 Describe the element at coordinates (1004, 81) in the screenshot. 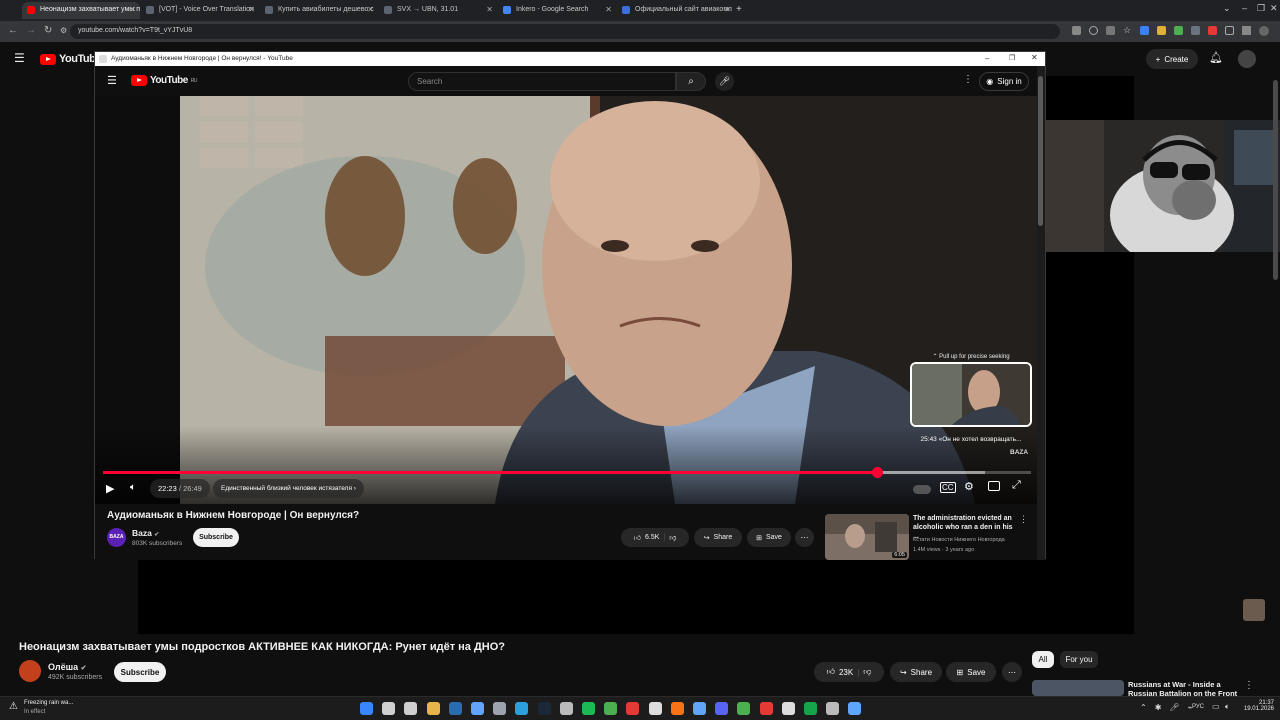

I see `popup-sign-in-button: ◉ Sign in` at that location.